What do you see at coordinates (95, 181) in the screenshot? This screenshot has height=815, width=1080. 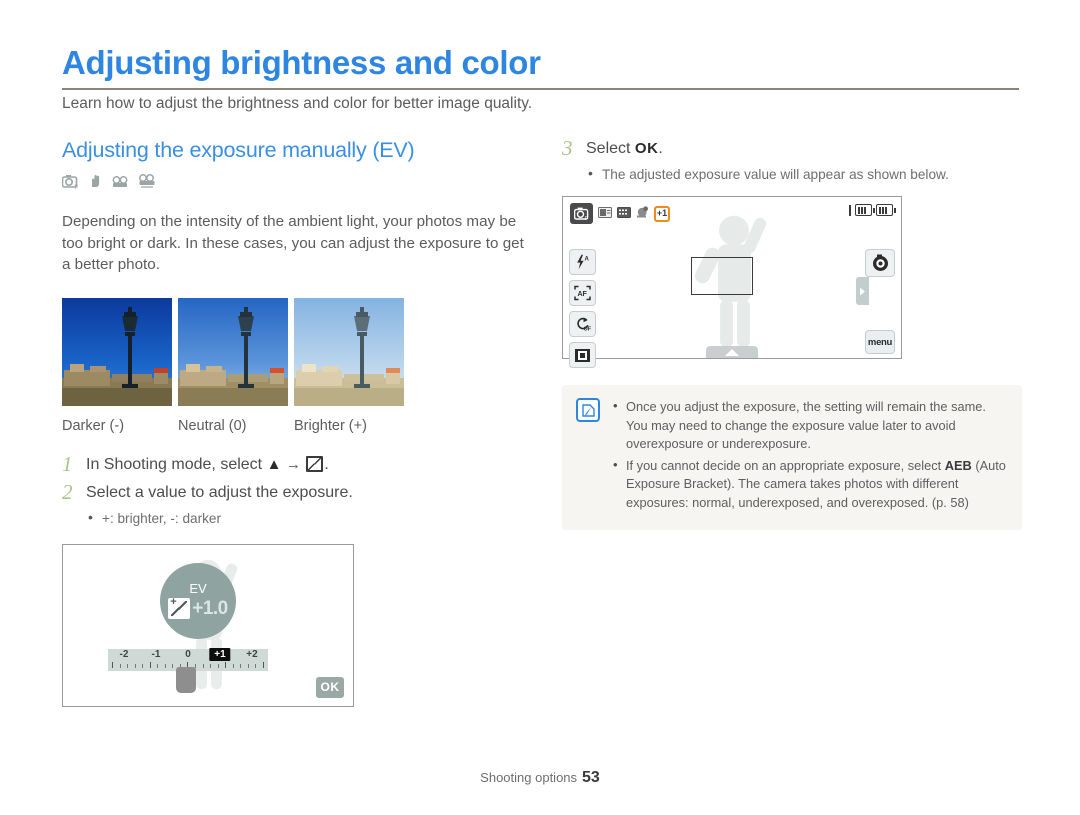 I see `hand-shake-icon` at bounding box center [95, 181].